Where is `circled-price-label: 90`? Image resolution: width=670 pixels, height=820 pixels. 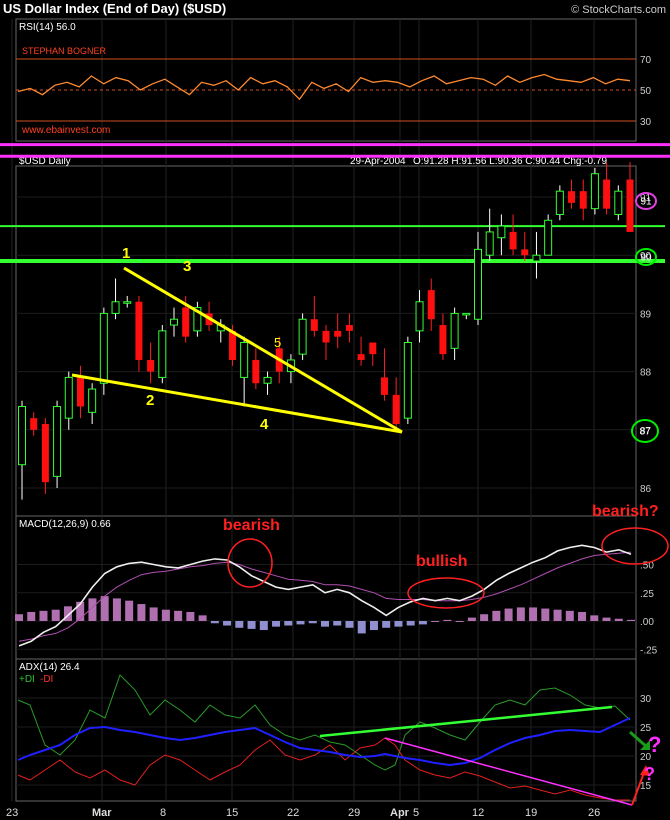 circled-price-label: 90 is located at coordinates (646, 258).